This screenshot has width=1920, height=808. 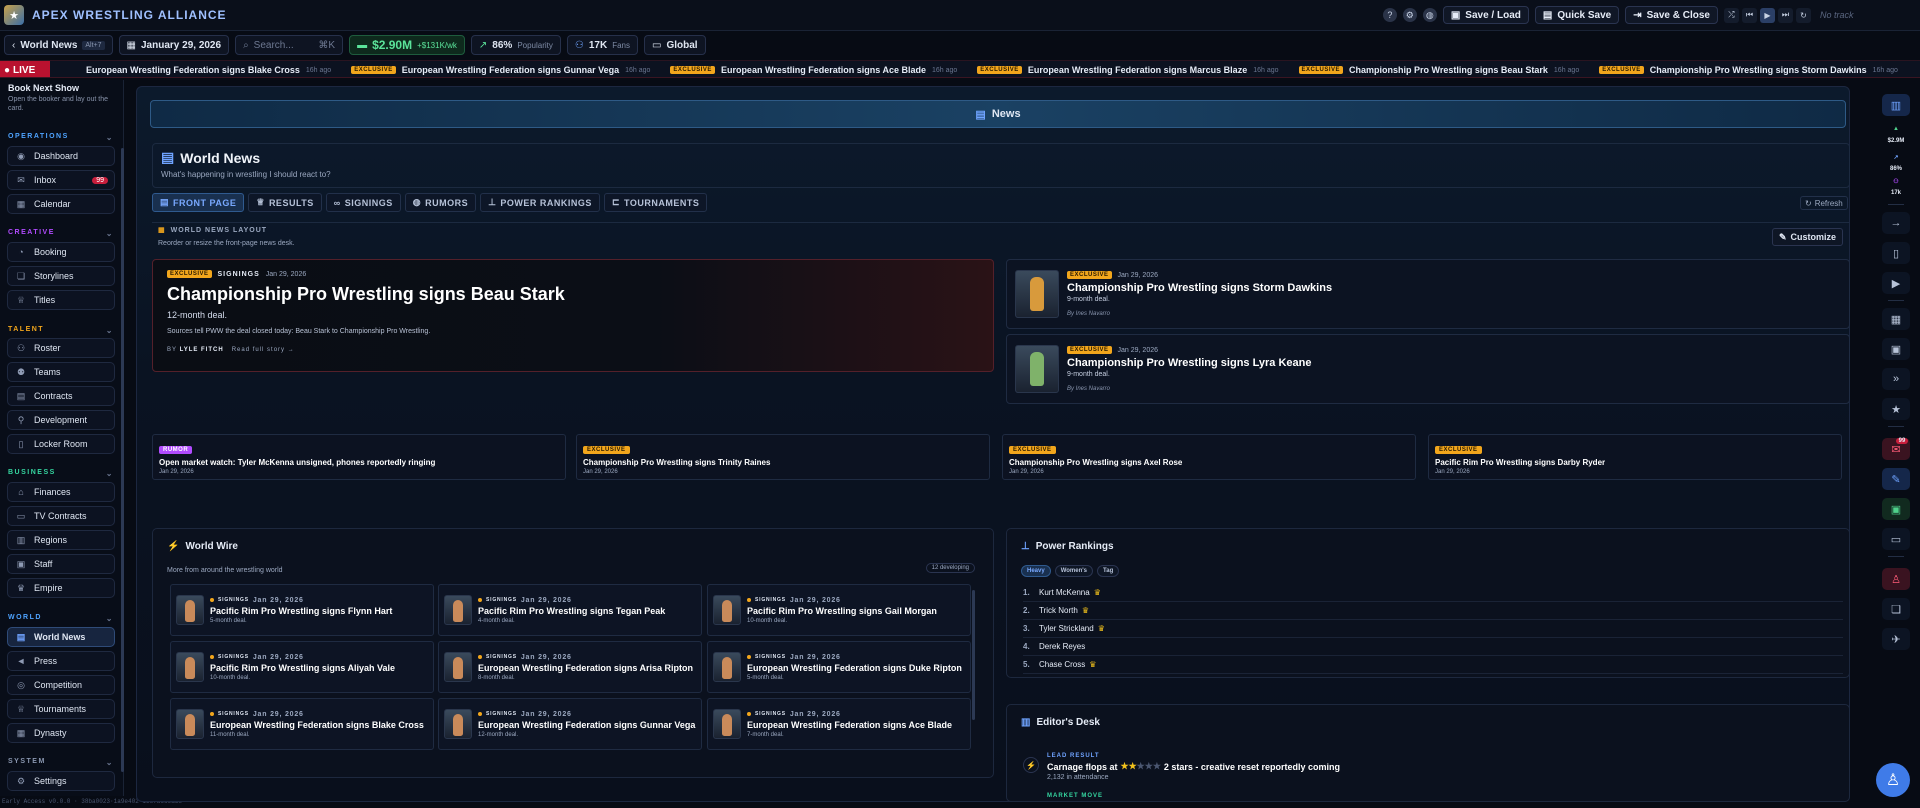 I want to click on tab-front-page: ▤ FRONT PAGE, so click(x=198, y=202).